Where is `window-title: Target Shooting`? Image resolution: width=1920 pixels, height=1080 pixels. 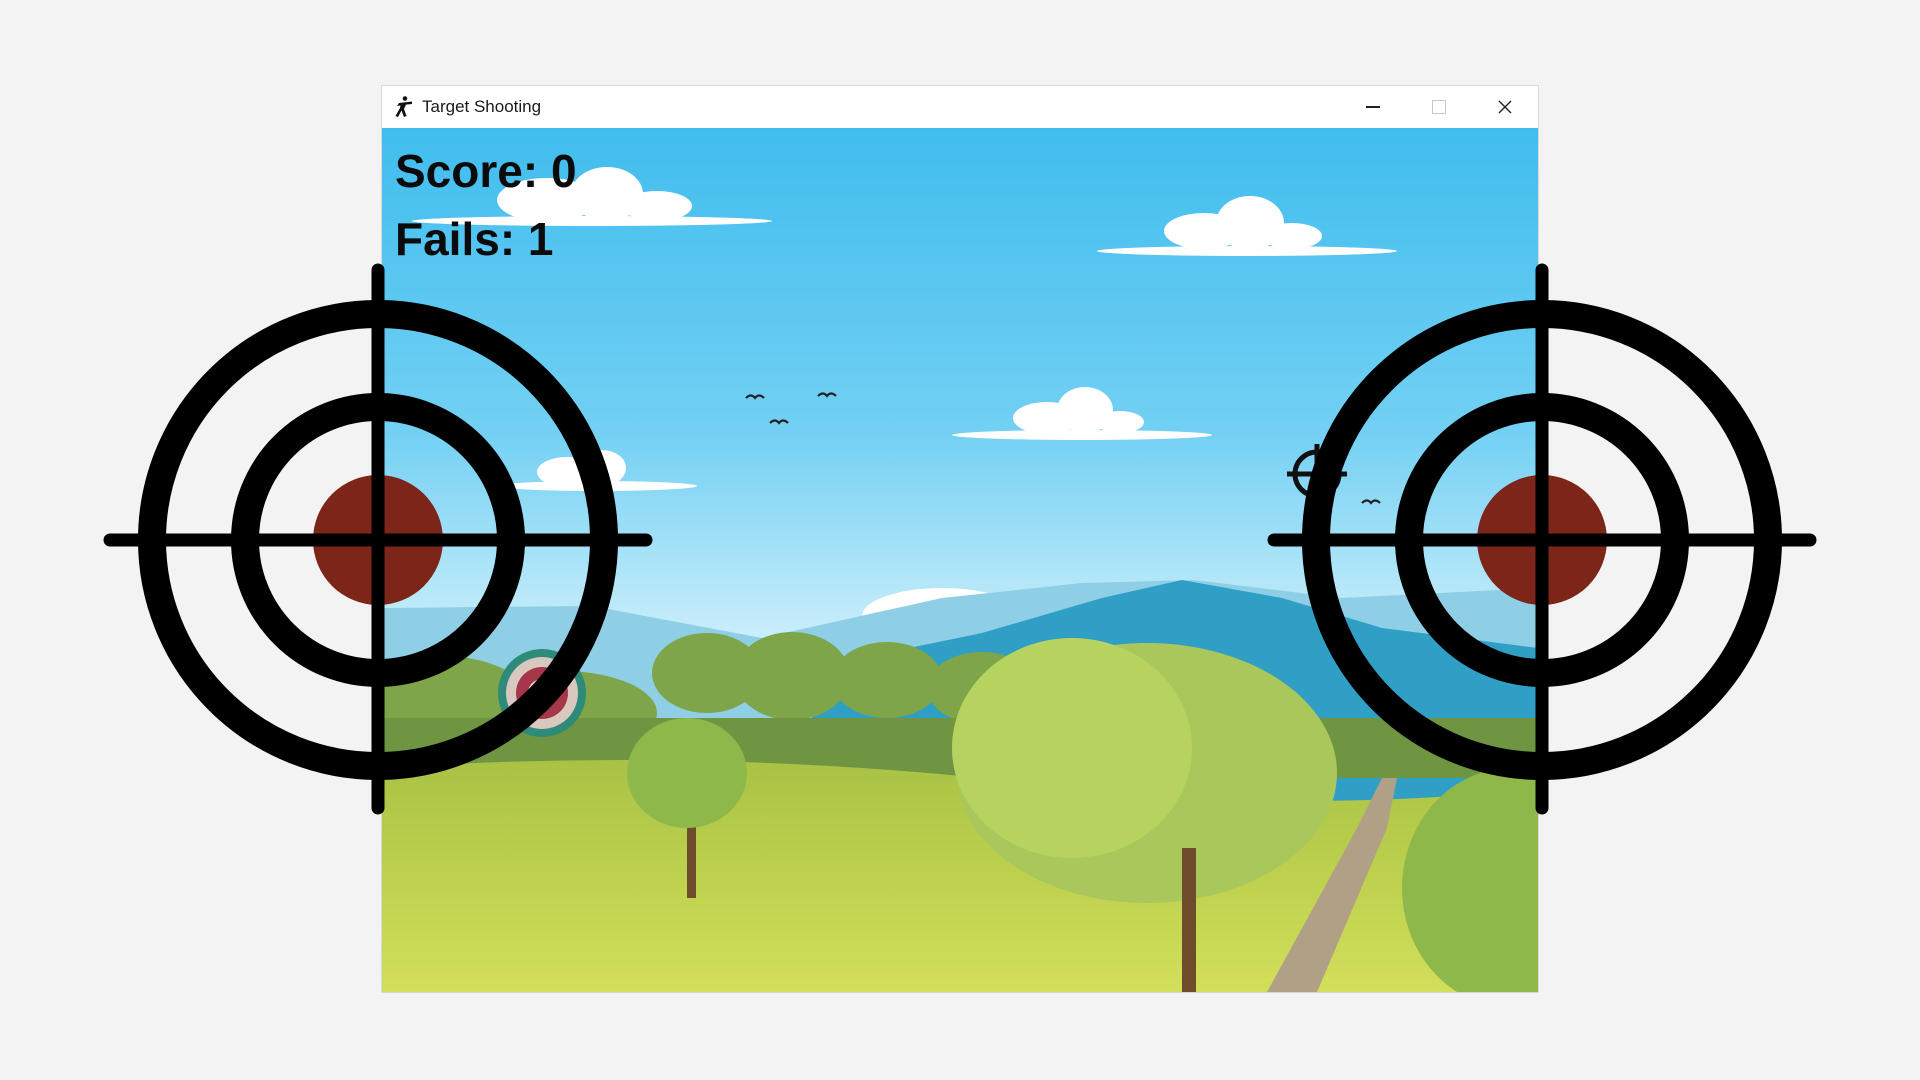 window-title: Target Shooting is located at coordinates (482, 106).